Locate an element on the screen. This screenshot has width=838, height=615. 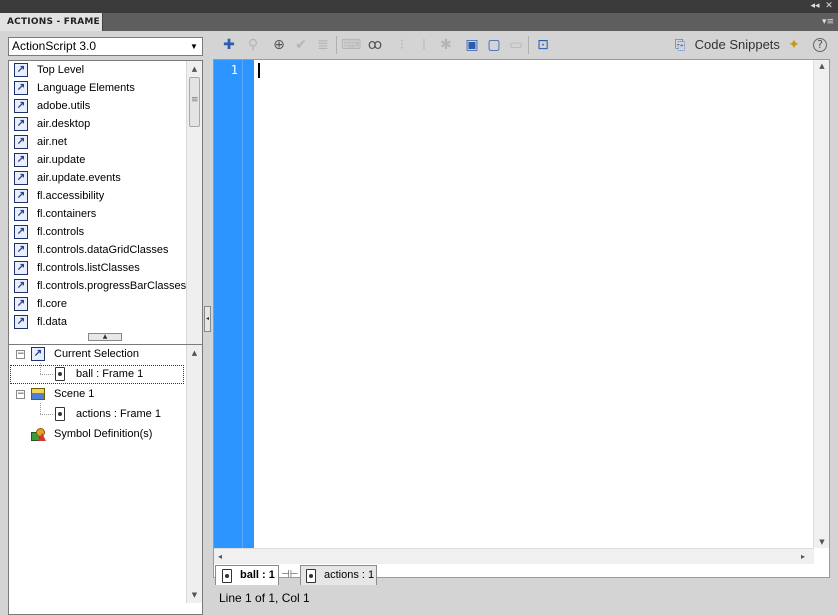
find-icon: ⚲ is located at coordinates (253, 45).